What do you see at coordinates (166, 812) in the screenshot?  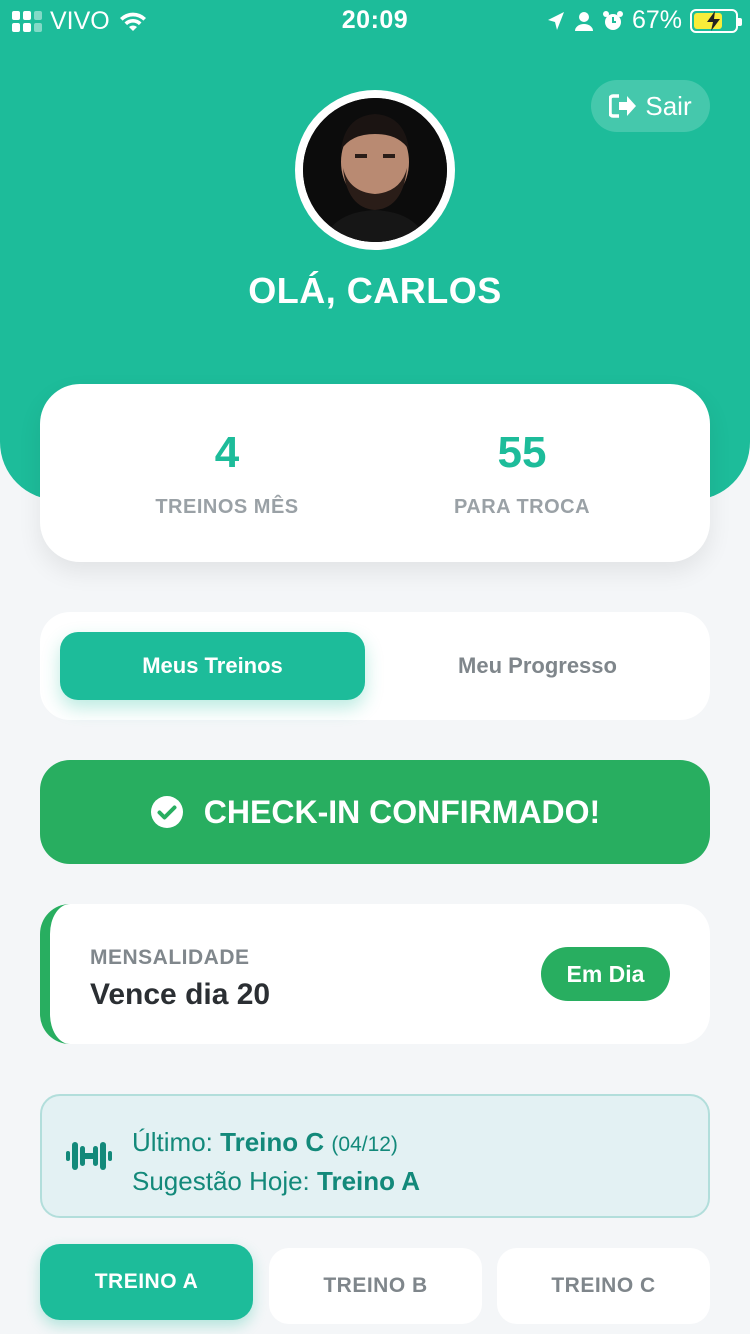 I see `check-circle-icon` at bounding box center [166, 812].